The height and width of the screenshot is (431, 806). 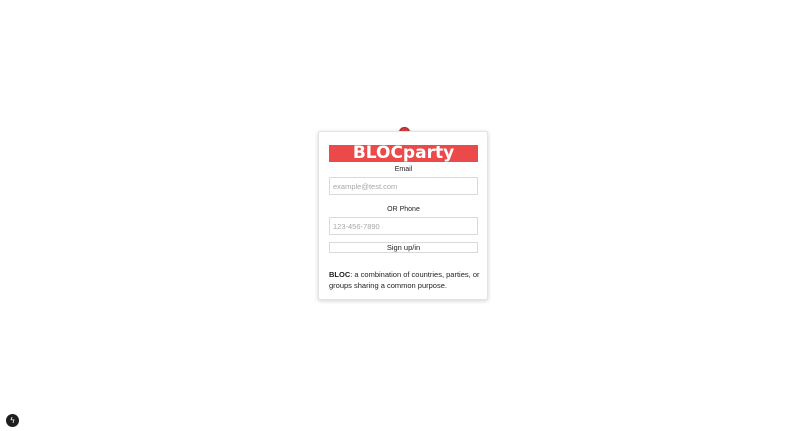 What do you see at coordinates (403, 209) in the screenshot?
I see `phone-label: OR Phone` at bounding box center [403, 209].